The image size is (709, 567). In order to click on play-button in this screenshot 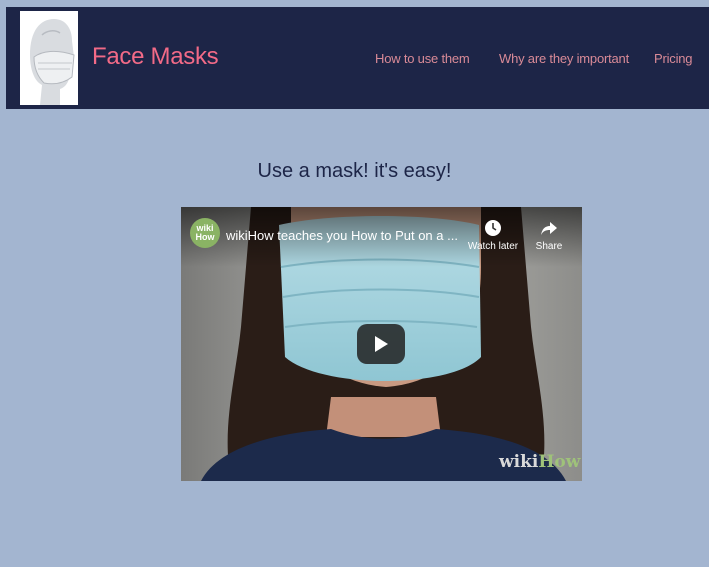, I will do `click(381, 344)`.